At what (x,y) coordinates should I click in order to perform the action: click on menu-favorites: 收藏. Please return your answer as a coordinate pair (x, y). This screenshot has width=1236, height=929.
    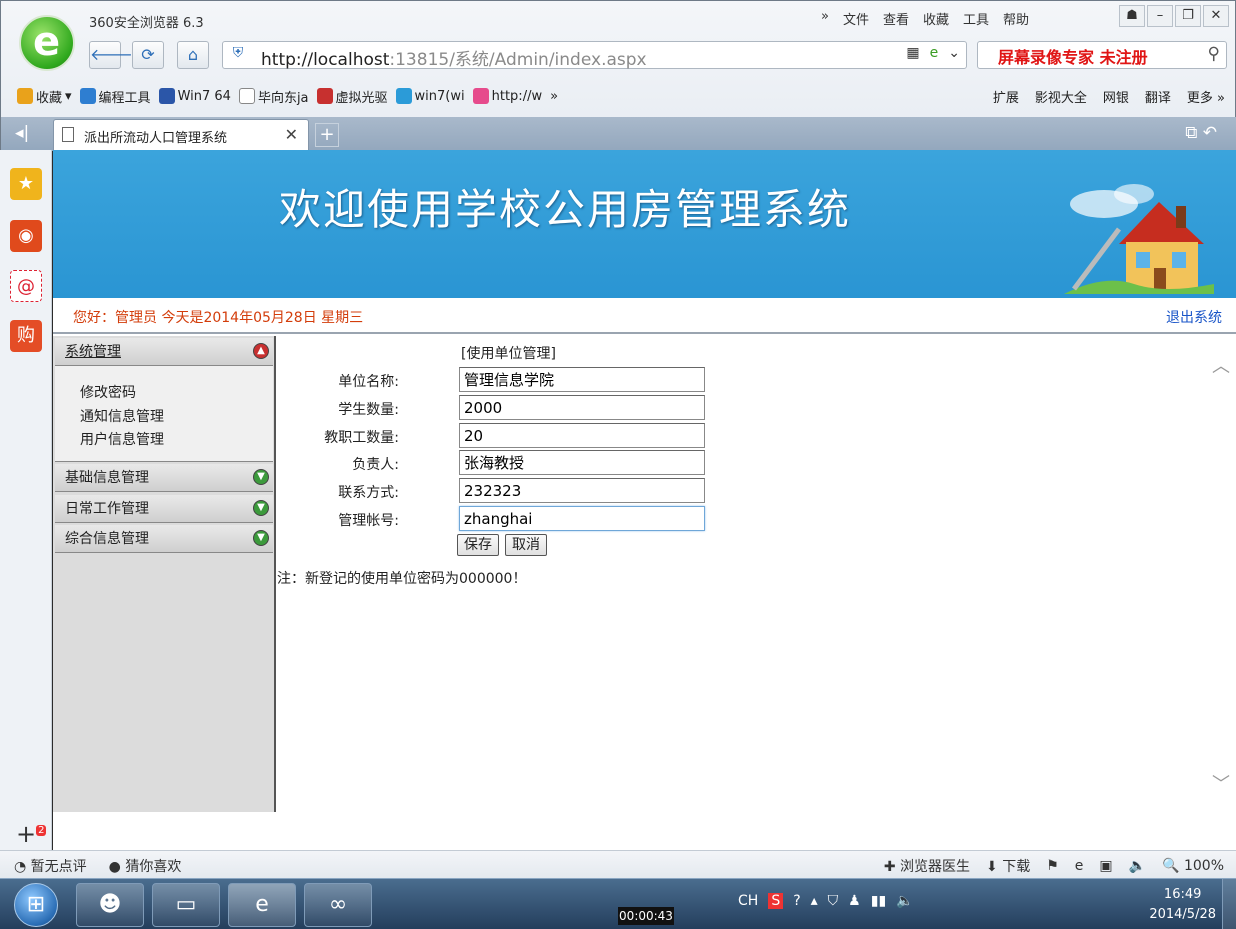
    Looking at the image, I should click on (936, 18).